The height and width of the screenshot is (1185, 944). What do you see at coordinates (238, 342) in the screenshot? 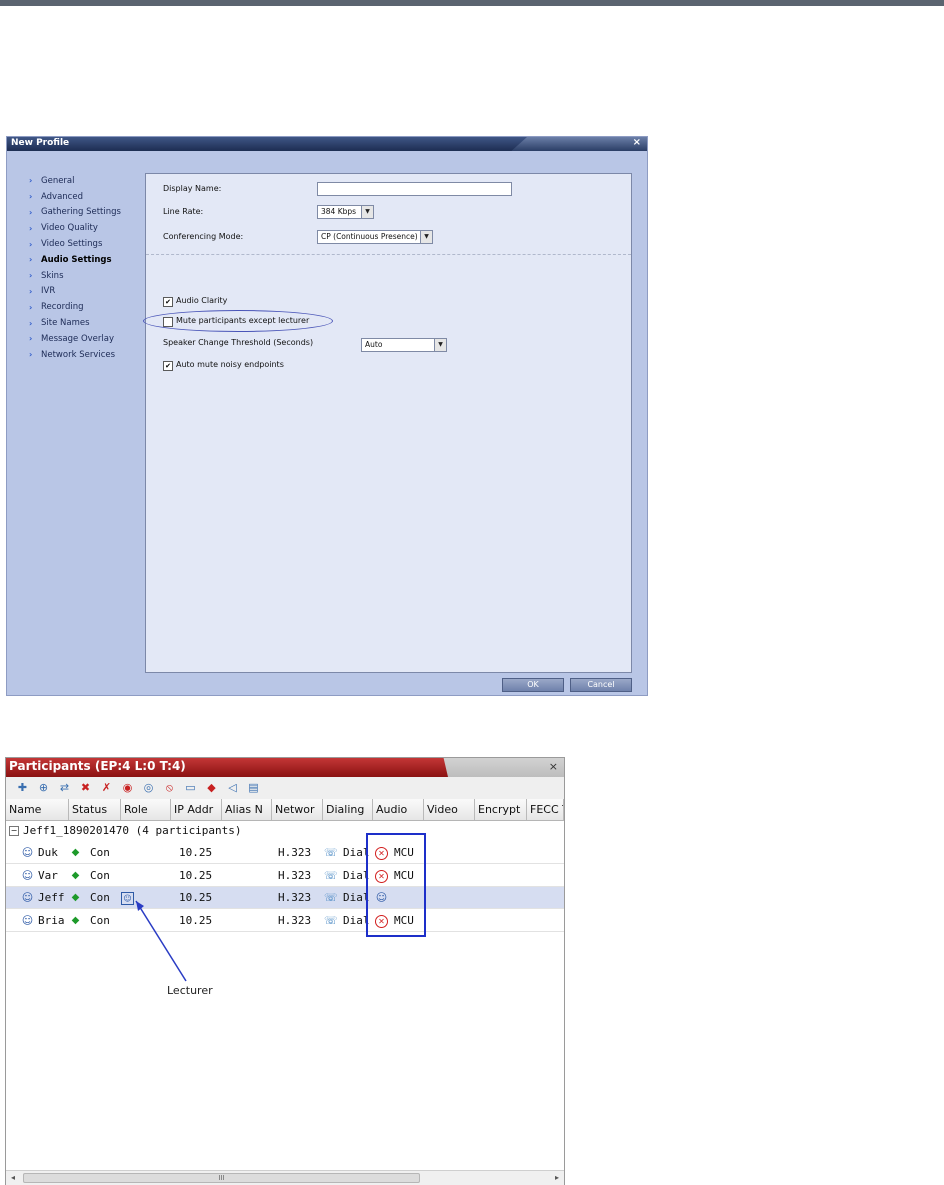
I see `speaker-threshold-label: Speaker Change Threshold (Seconds)` at bounding box center [238, 342].